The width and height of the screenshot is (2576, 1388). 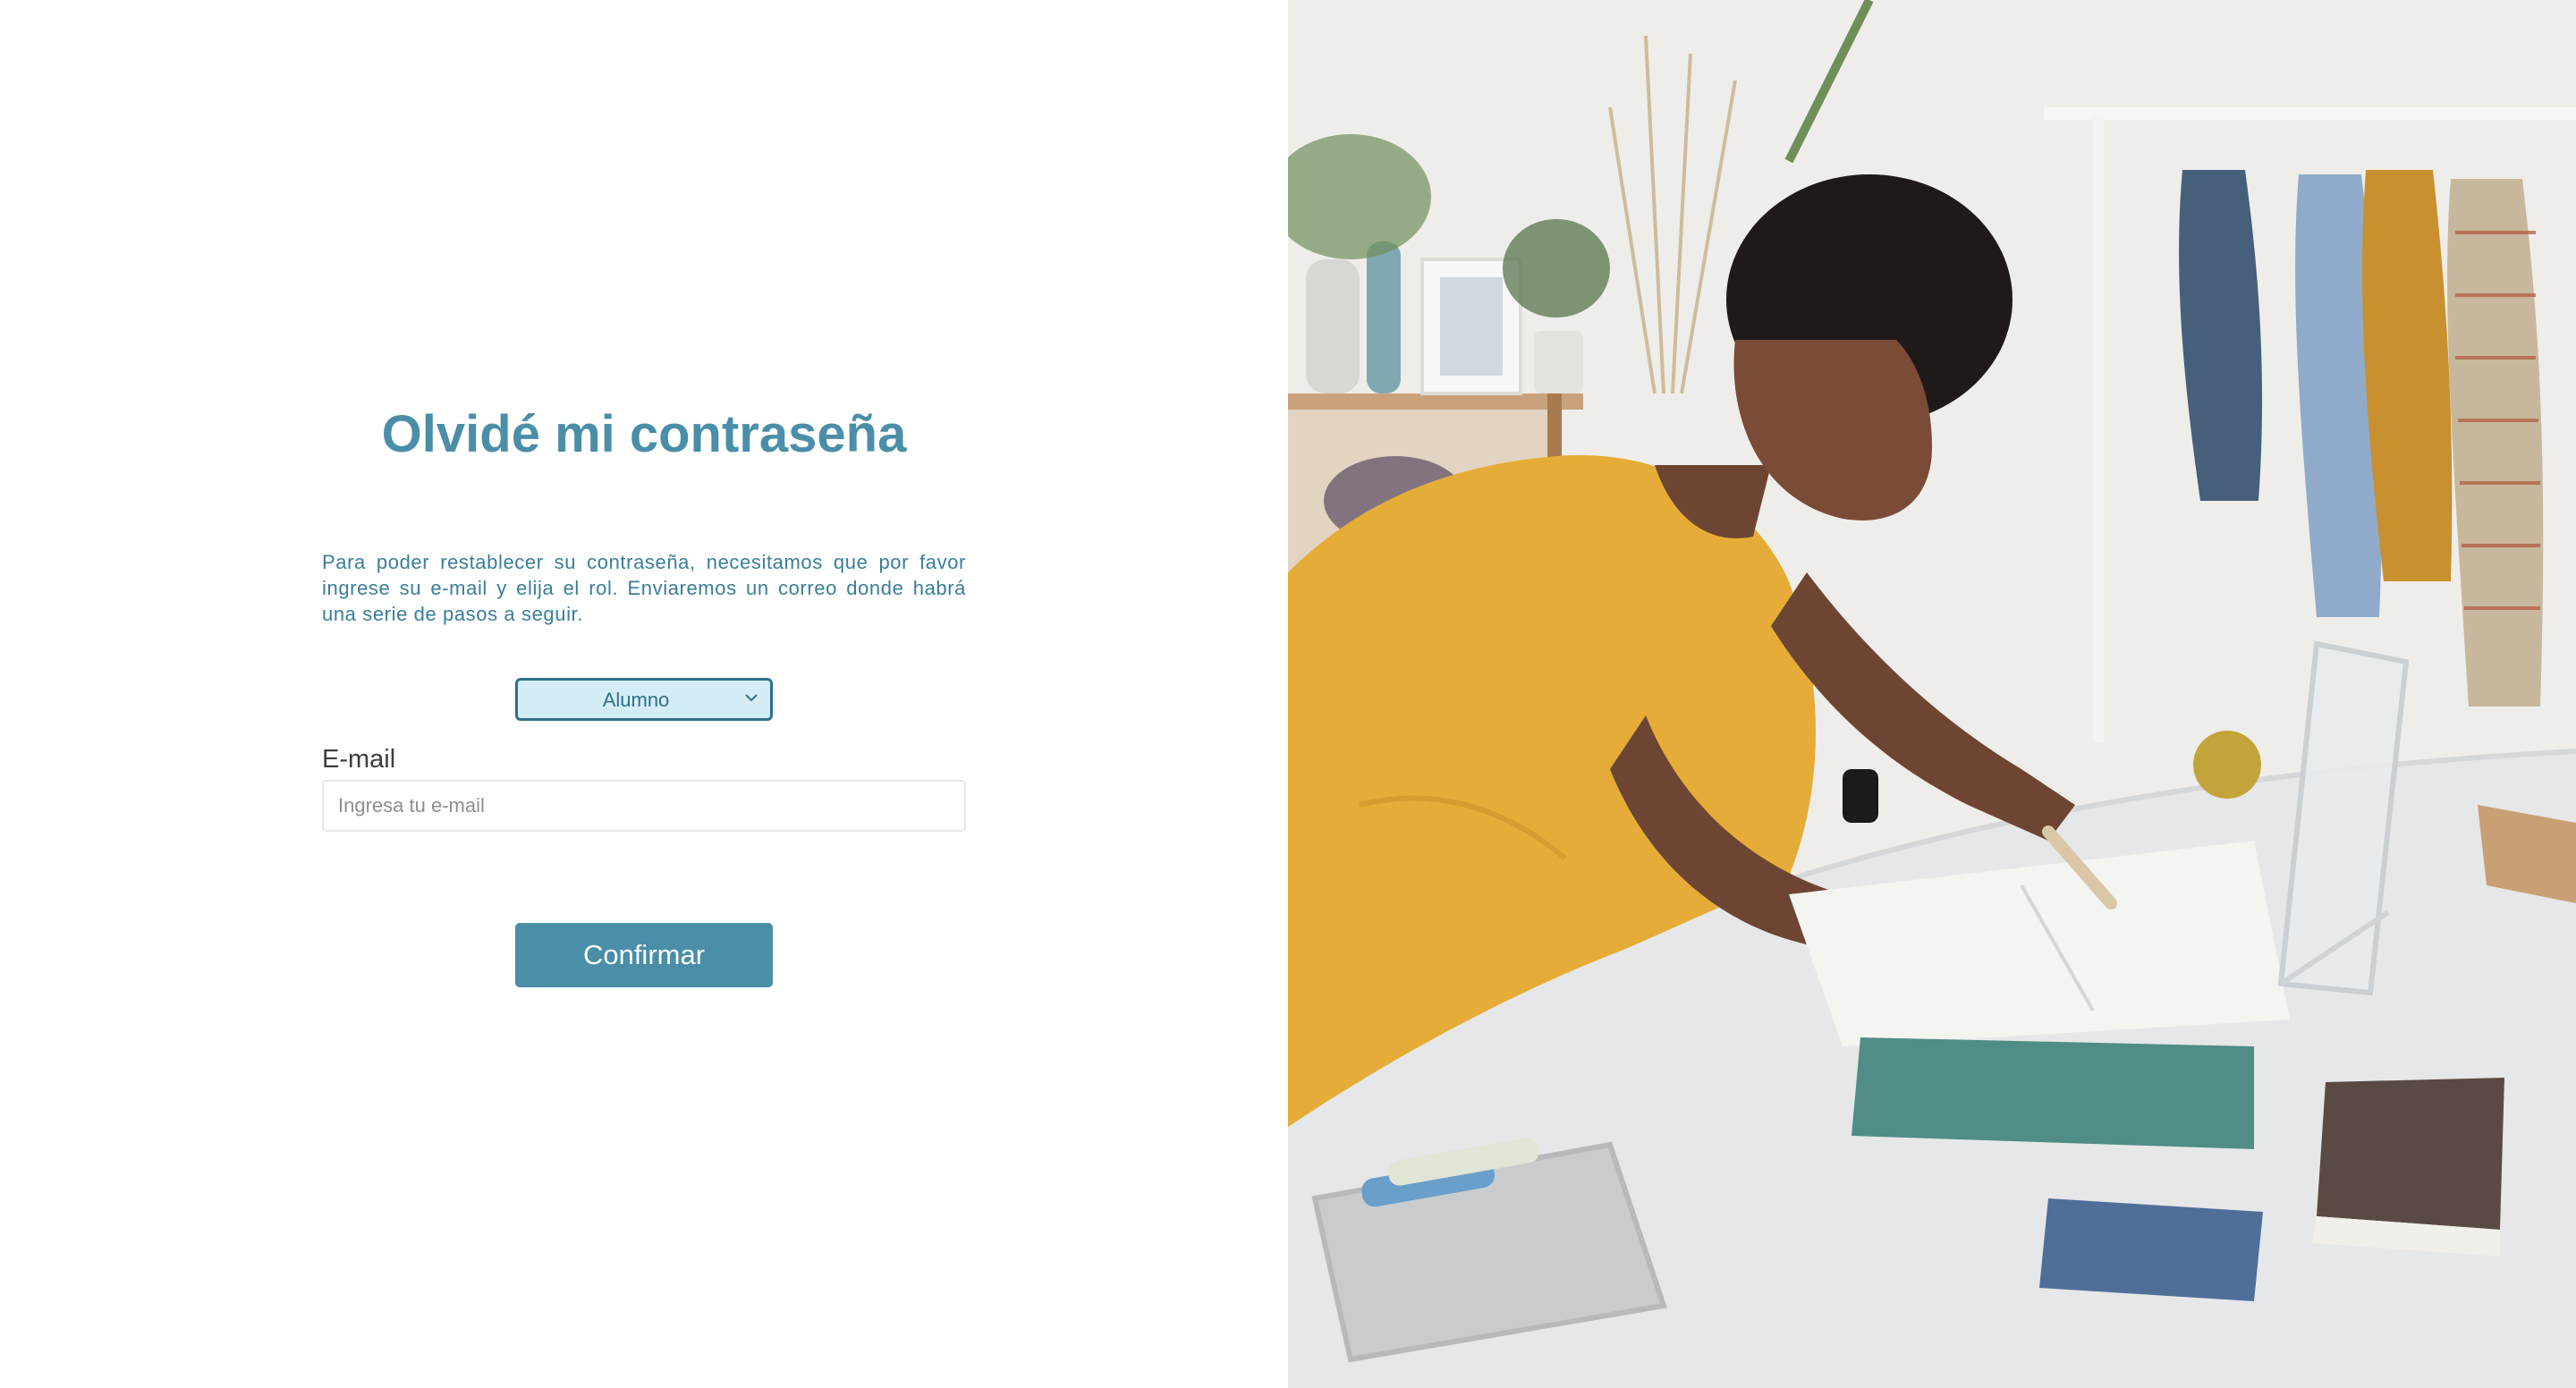 What do you see at coordinates (359, 760) in the screenshot?
I see `email-label: E-mail` at bounding box center [359, 760].